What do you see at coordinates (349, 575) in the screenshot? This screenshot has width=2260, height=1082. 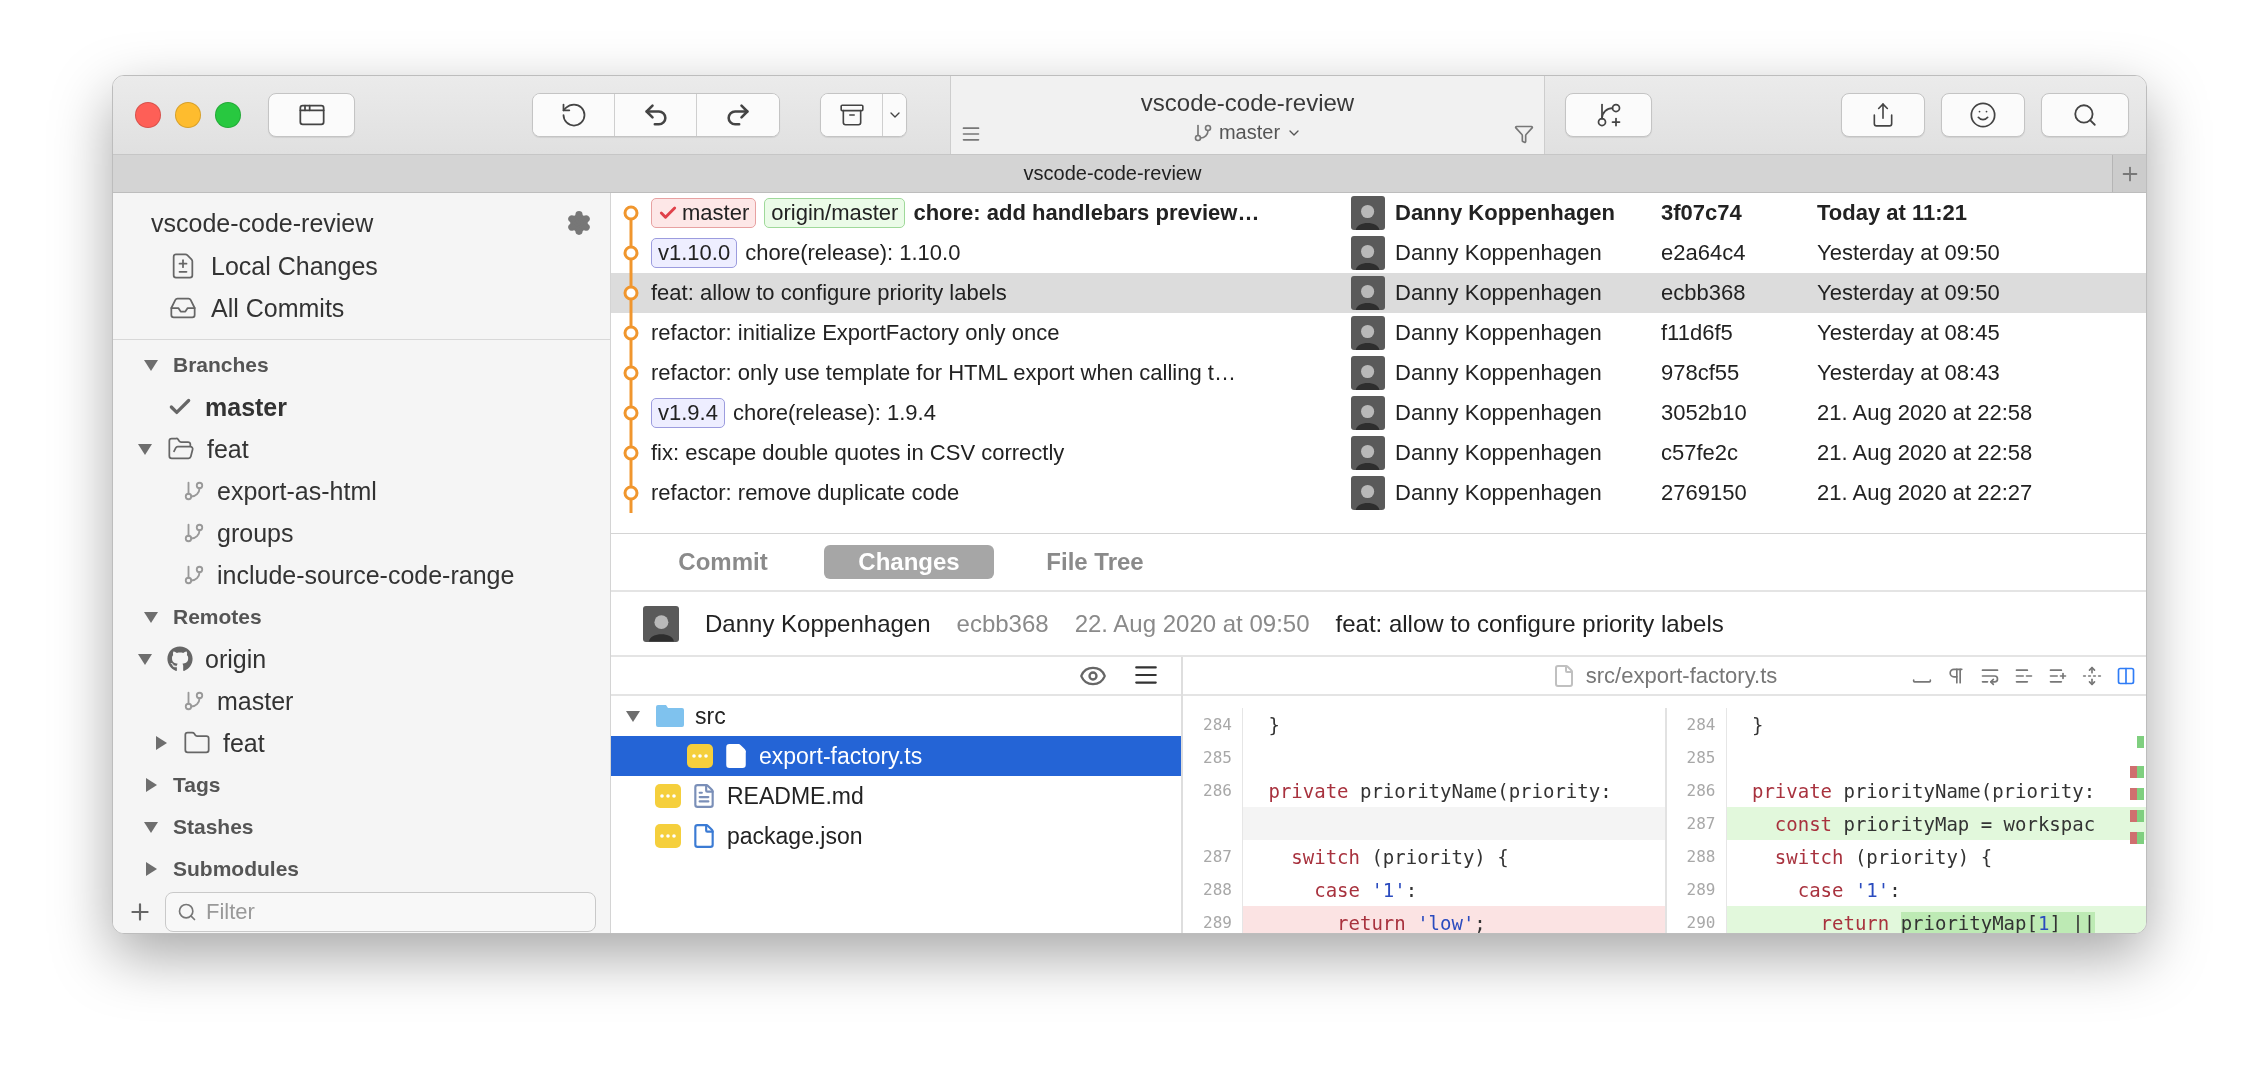 I see `branch-item: include-source-code-range` at bounding box center [349, 575].